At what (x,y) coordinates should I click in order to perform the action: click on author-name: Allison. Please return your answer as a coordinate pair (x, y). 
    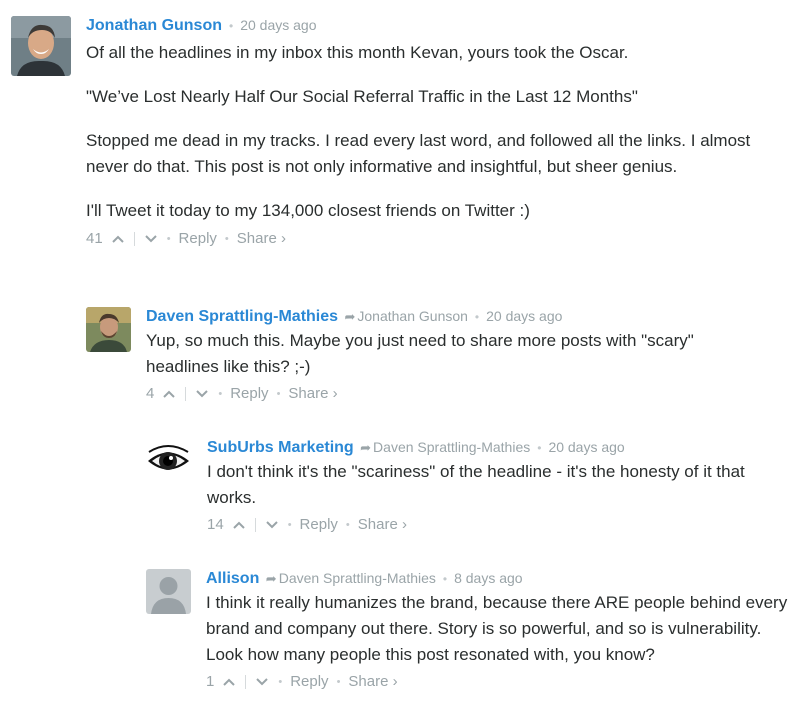
    Looking at the image, I should click on (232, 578).